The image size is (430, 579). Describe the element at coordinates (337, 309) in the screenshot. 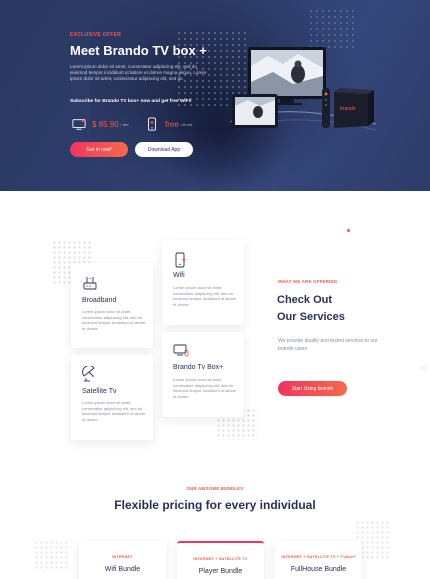

I see `services-title: Check Out Our Services` at that location.